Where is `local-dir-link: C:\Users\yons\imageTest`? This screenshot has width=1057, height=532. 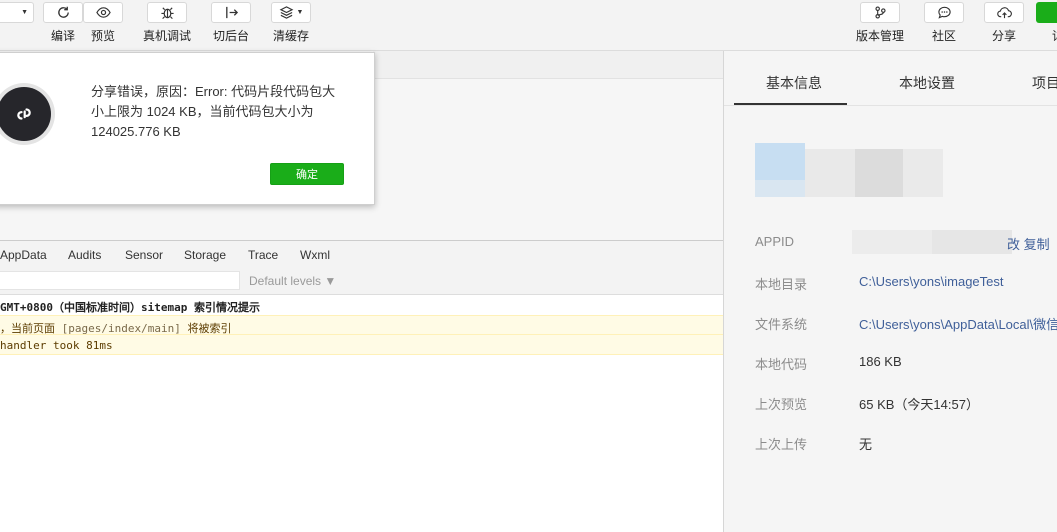 local-dir-link: C:\Users\yons\imageTest is located at coordinates (931, 281).